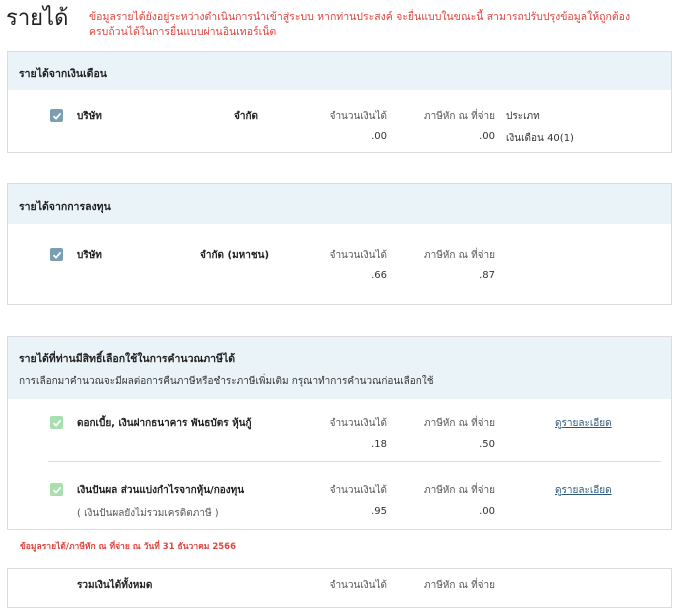  I want to click on salary-type-value: เงินเดือน 40(1), so click(540, 138).